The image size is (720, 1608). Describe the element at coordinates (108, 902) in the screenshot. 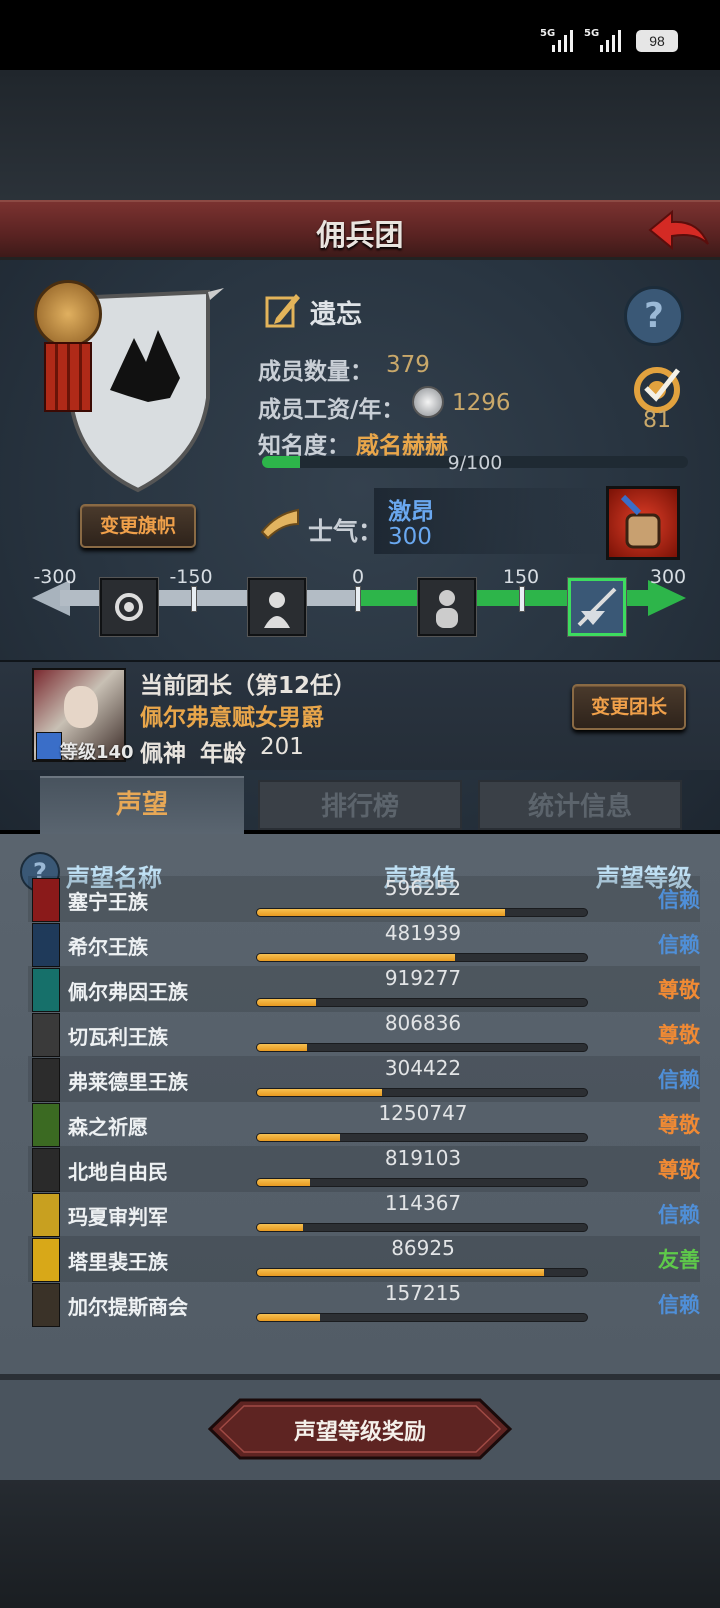

I see `faction-name: 塞宁王族` at that location.